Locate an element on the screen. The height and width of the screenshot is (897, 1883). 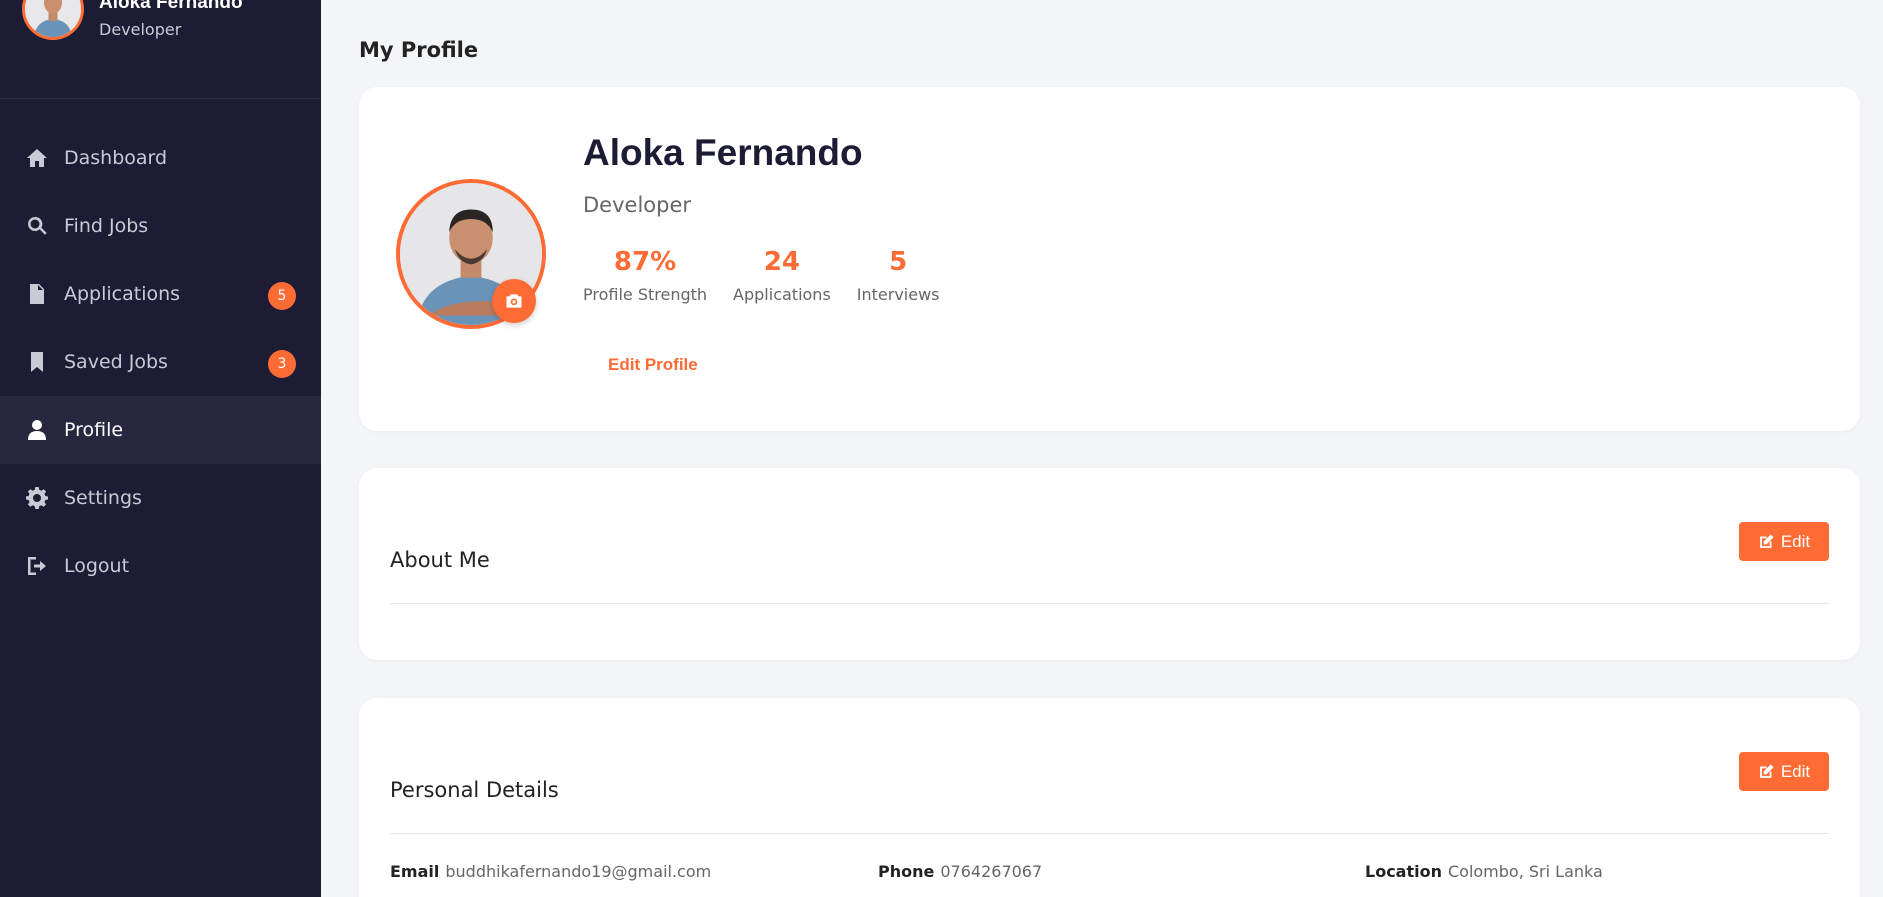
edit-about-button: Edit is located at coordinates (1784, 541).